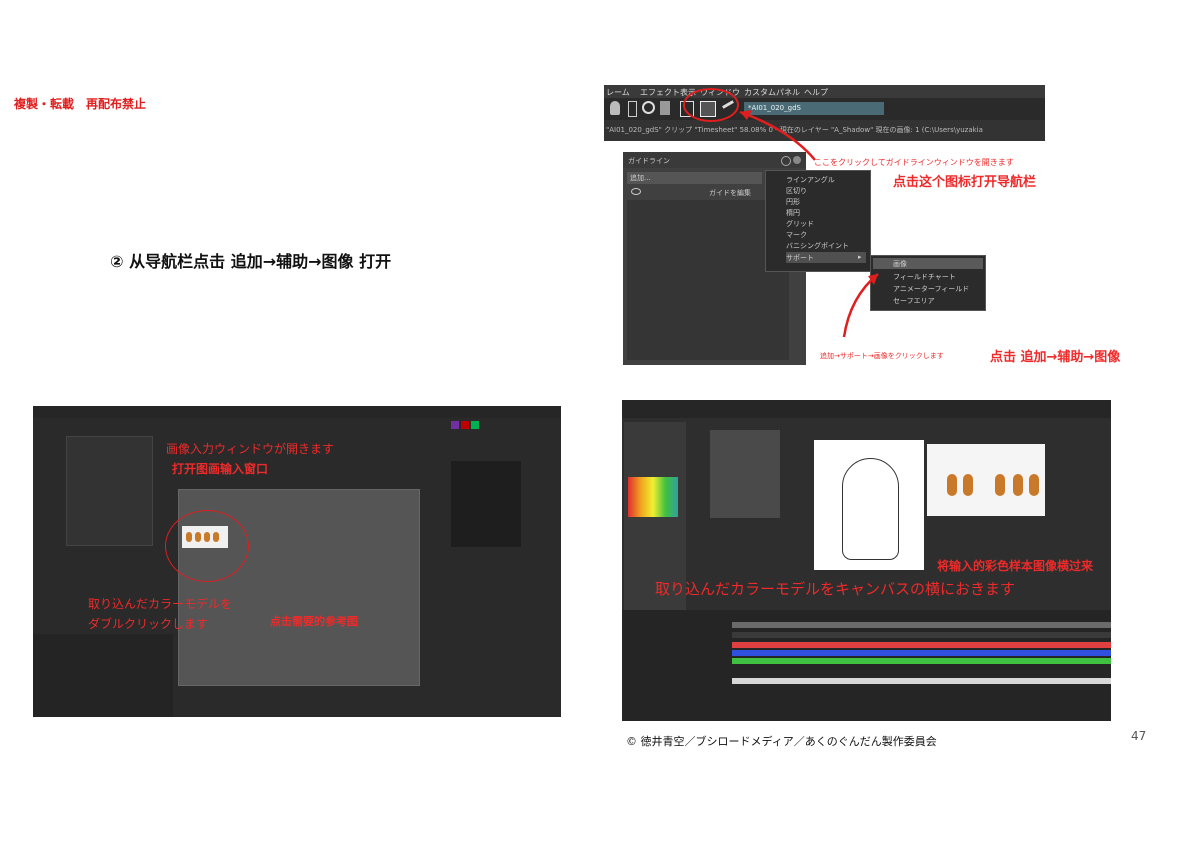 Image resolution: width=1192 pixels, height=843 pixels. Describe the element at coordinates (931, 289) in the screenshot. I see `support-item: アニメーターフィールド` at that location.